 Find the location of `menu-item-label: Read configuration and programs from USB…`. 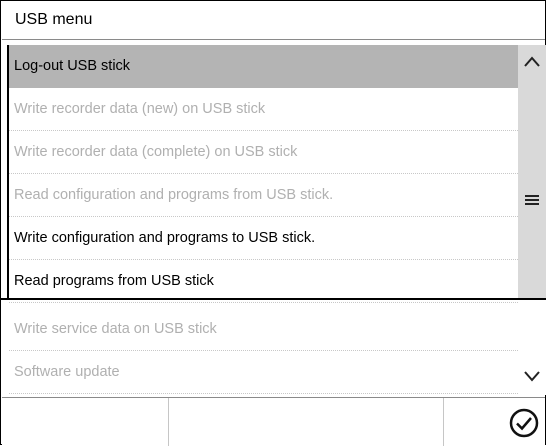

menu-item-label: Read configuration and programs from USB… is located at coordinates (174, 195).